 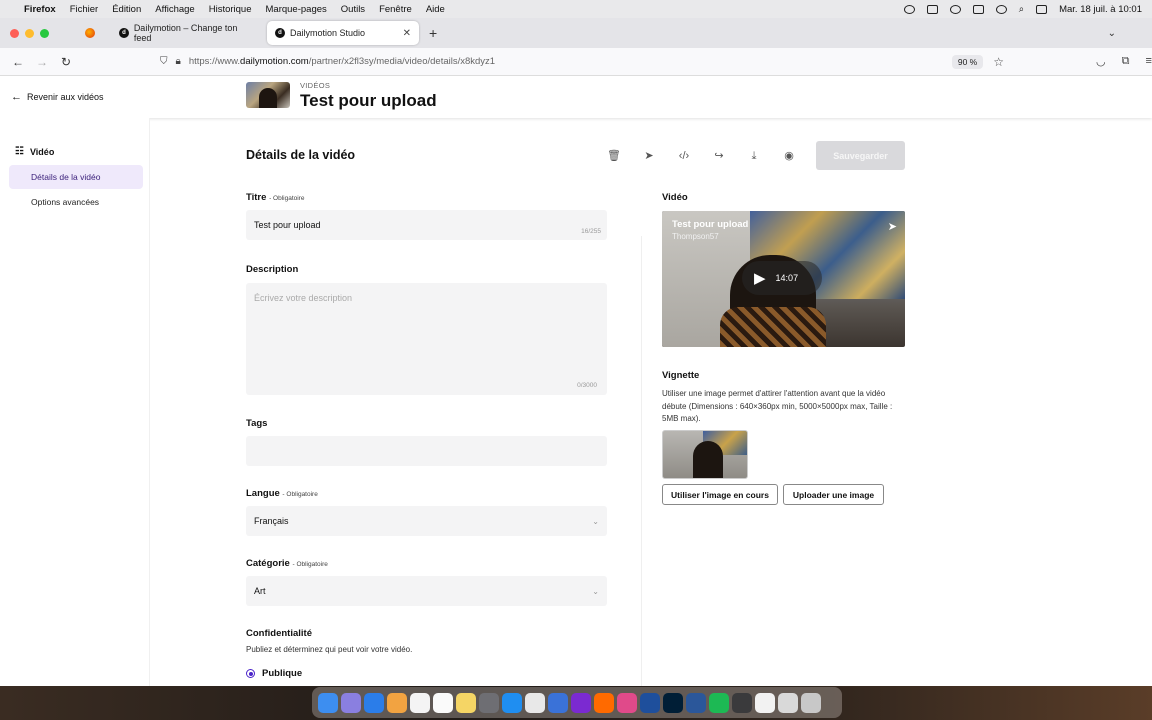 I want to click on video-duration: 14:07, so click(x=787, y=278).